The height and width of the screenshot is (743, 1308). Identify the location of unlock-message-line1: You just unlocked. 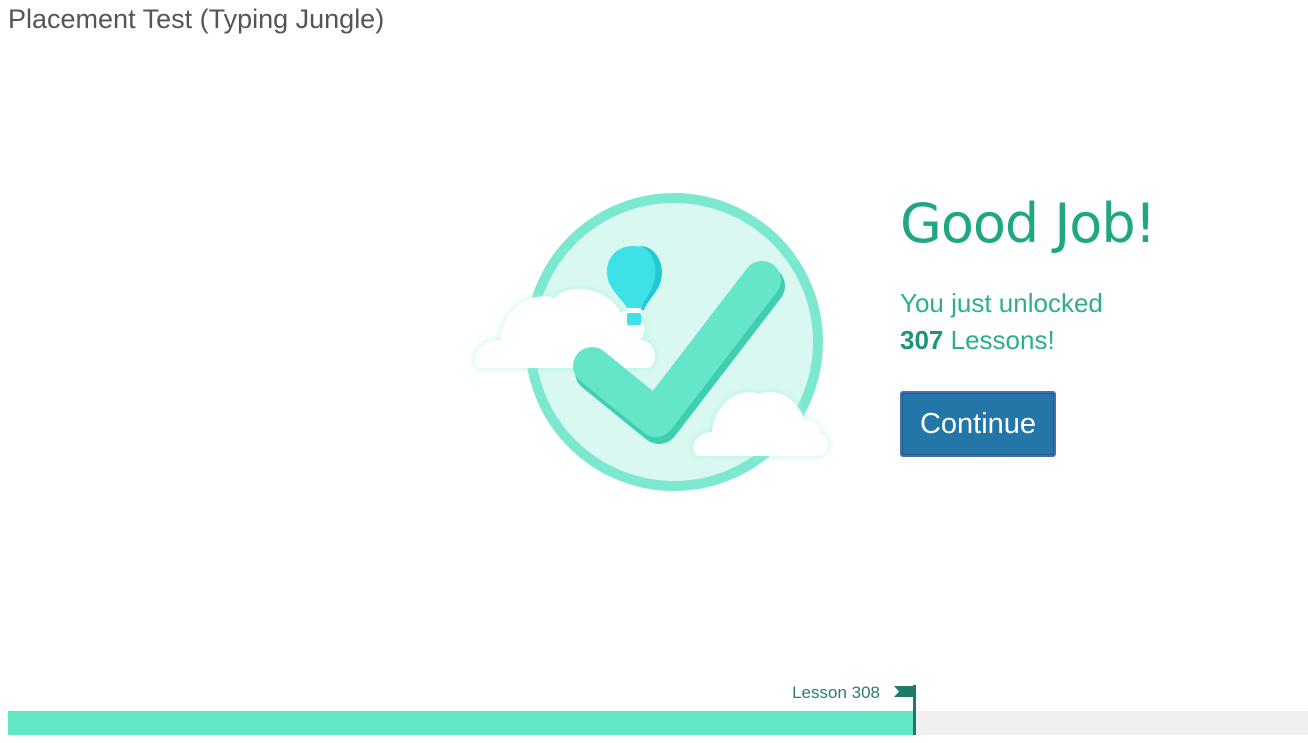
(1001, 303).